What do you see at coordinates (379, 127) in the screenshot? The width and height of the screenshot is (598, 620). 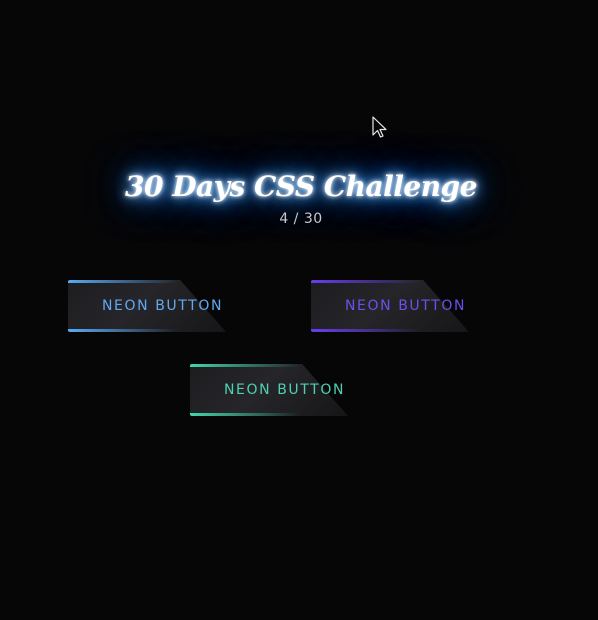 I see `mouse-pointer-icon` at bounding box center [379, 127].